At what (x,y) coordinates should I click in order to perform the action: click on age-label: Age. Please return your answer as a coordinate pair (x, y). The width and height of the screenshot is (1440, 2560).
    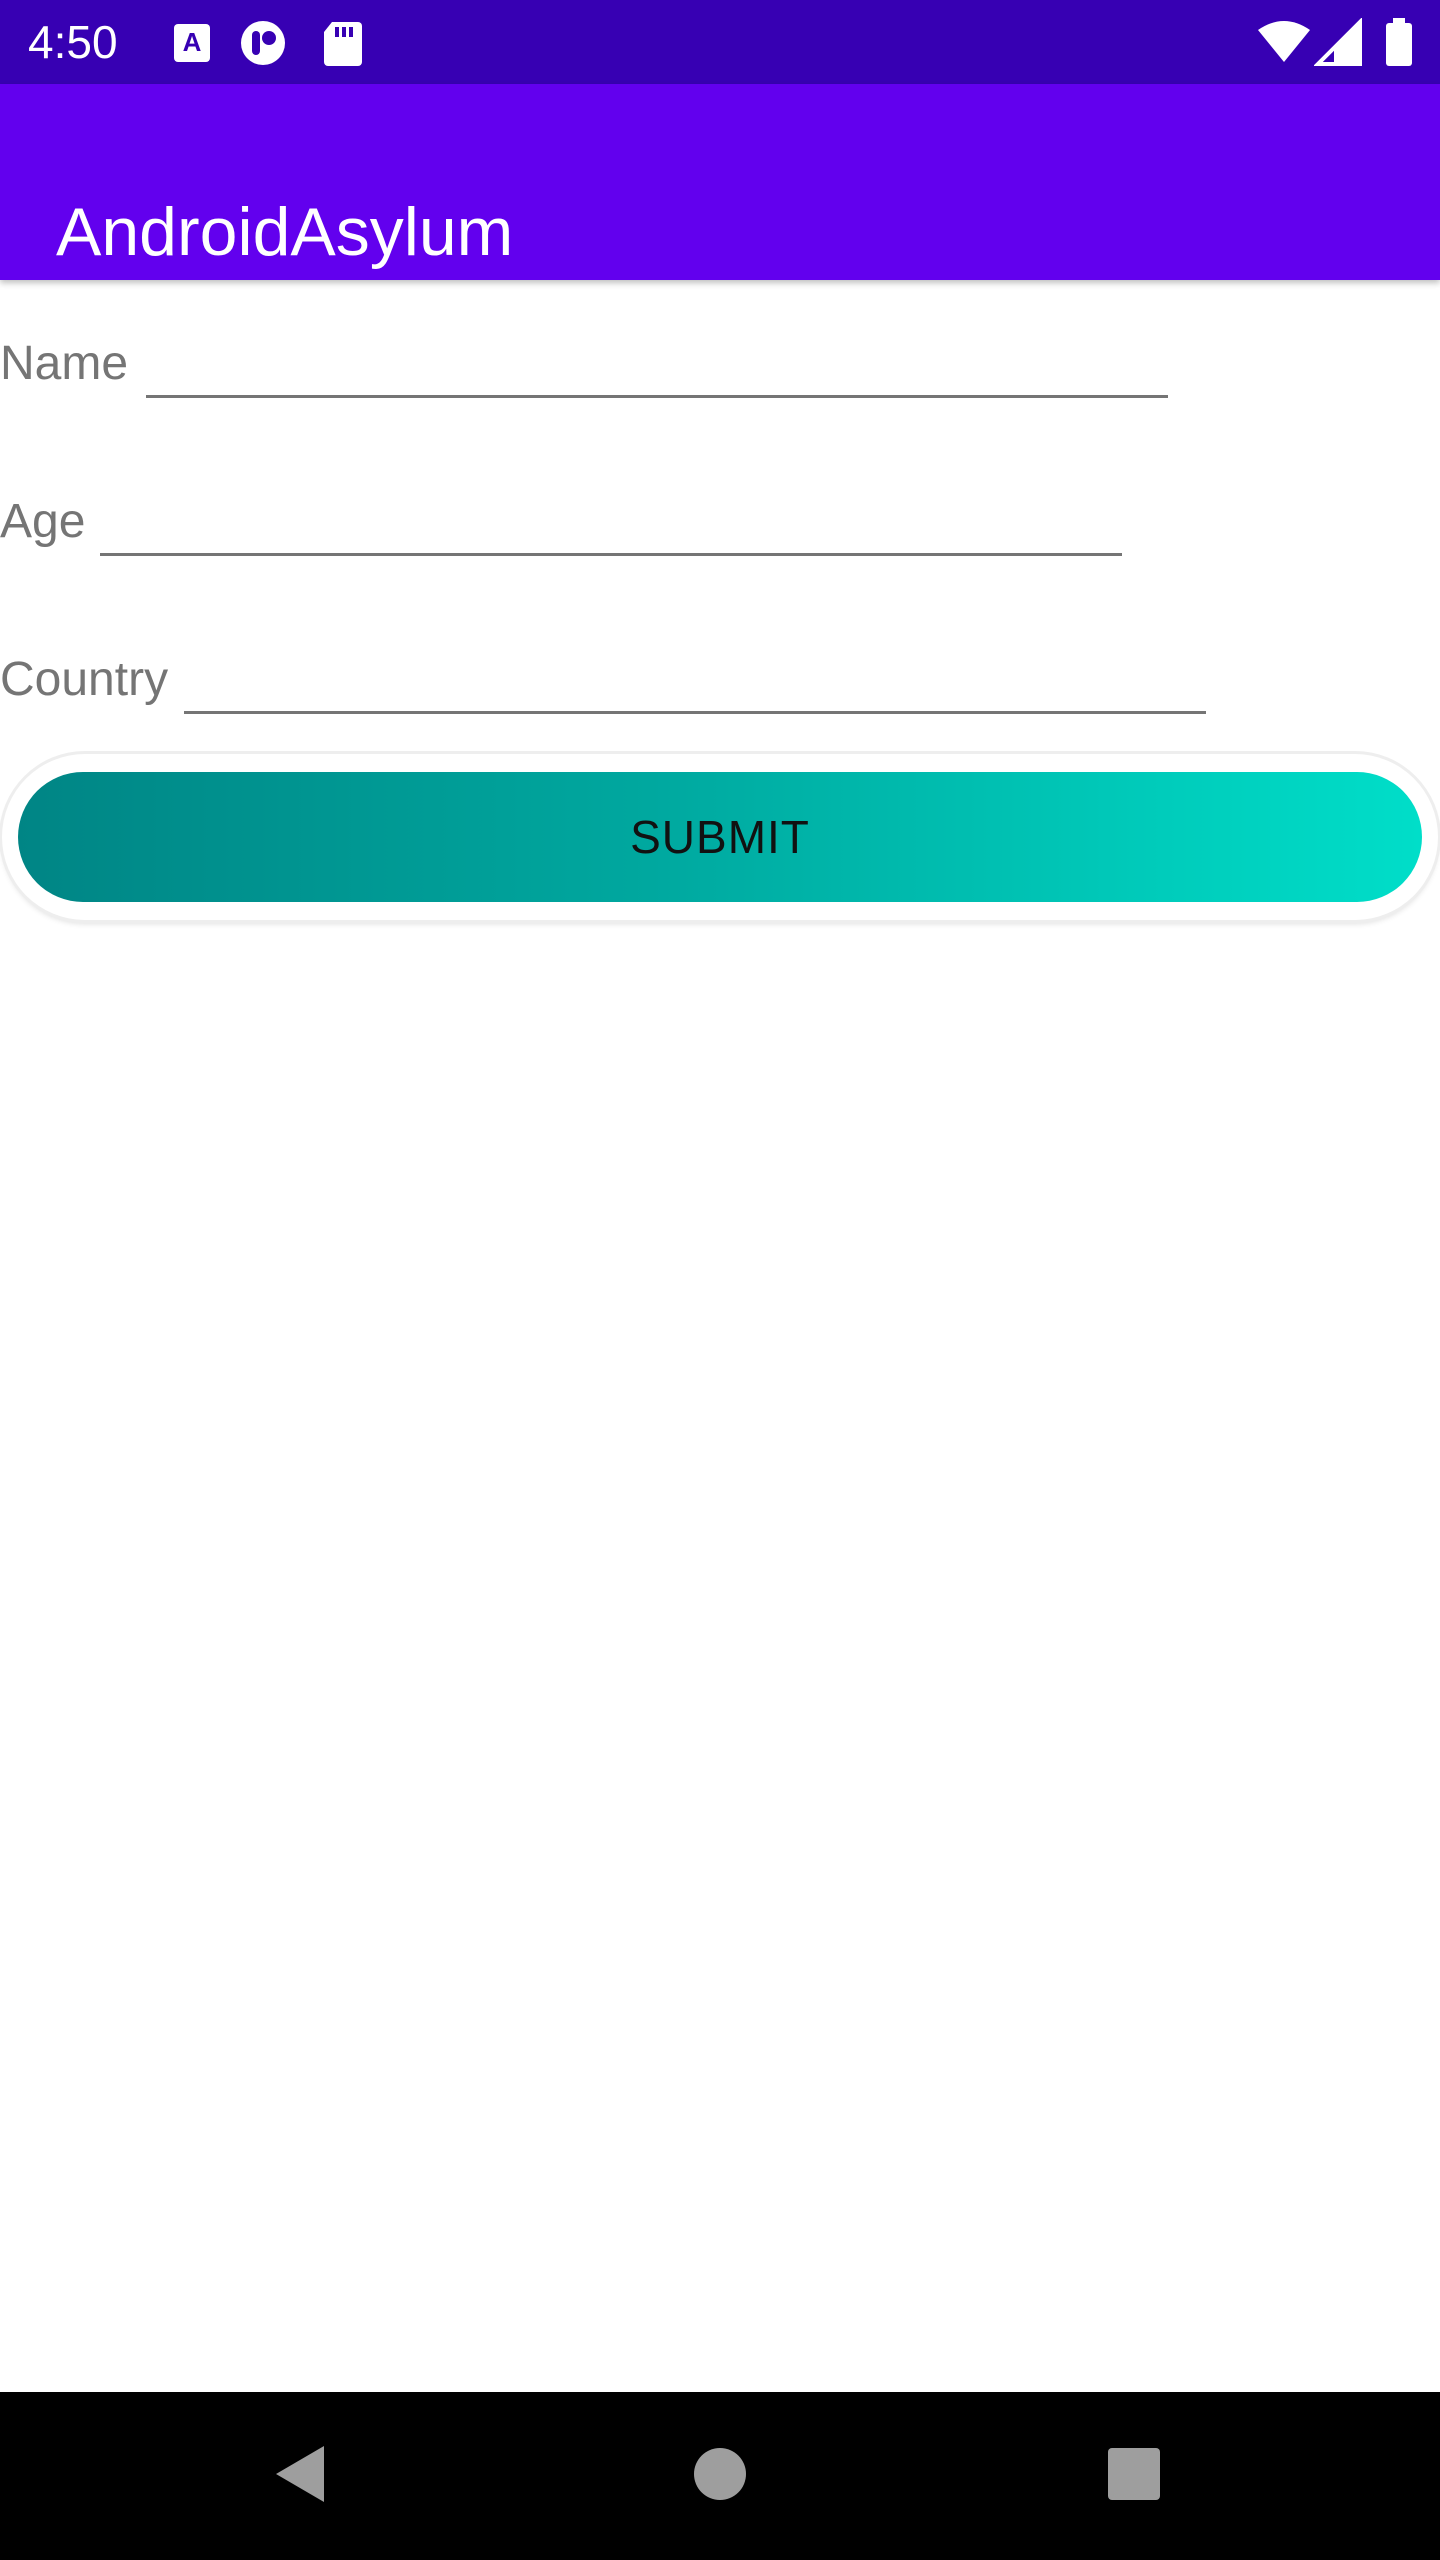
    Looking at the image, I should click on (43, 521).